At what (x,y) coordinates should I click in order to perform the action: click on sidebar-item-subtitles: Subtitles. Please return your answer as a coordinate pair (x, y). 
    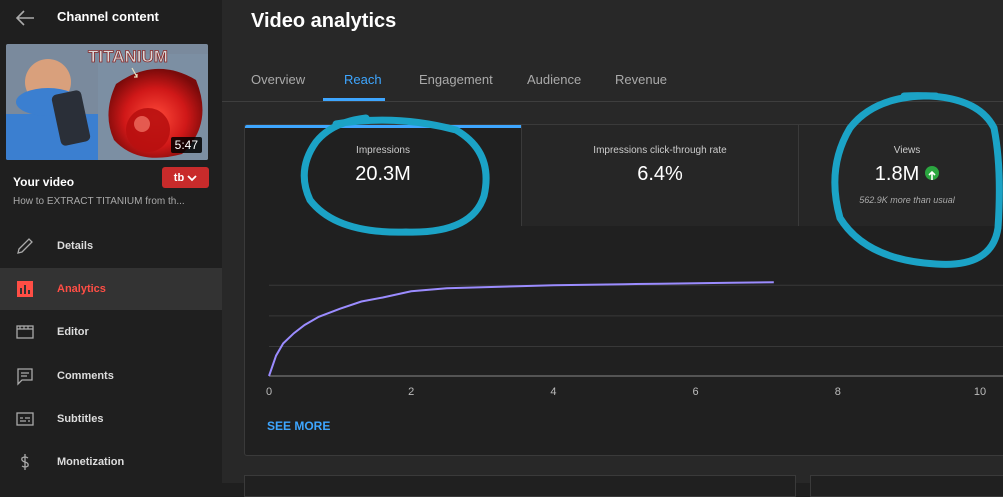
    Looking at the image, I should click on (111, 419).